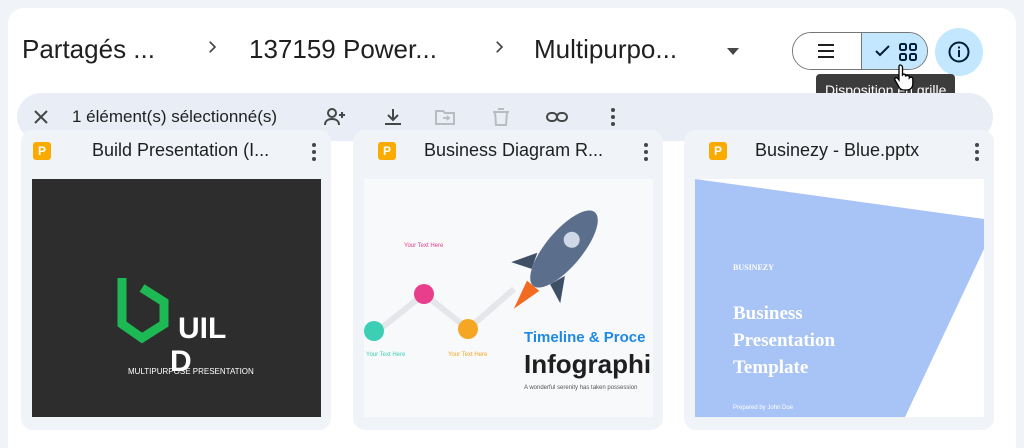 The width and height of the screenshot is (1024, 448). Describe the element at coordinates (445, 117) in the screenshot. I see `move-icon` at that location.